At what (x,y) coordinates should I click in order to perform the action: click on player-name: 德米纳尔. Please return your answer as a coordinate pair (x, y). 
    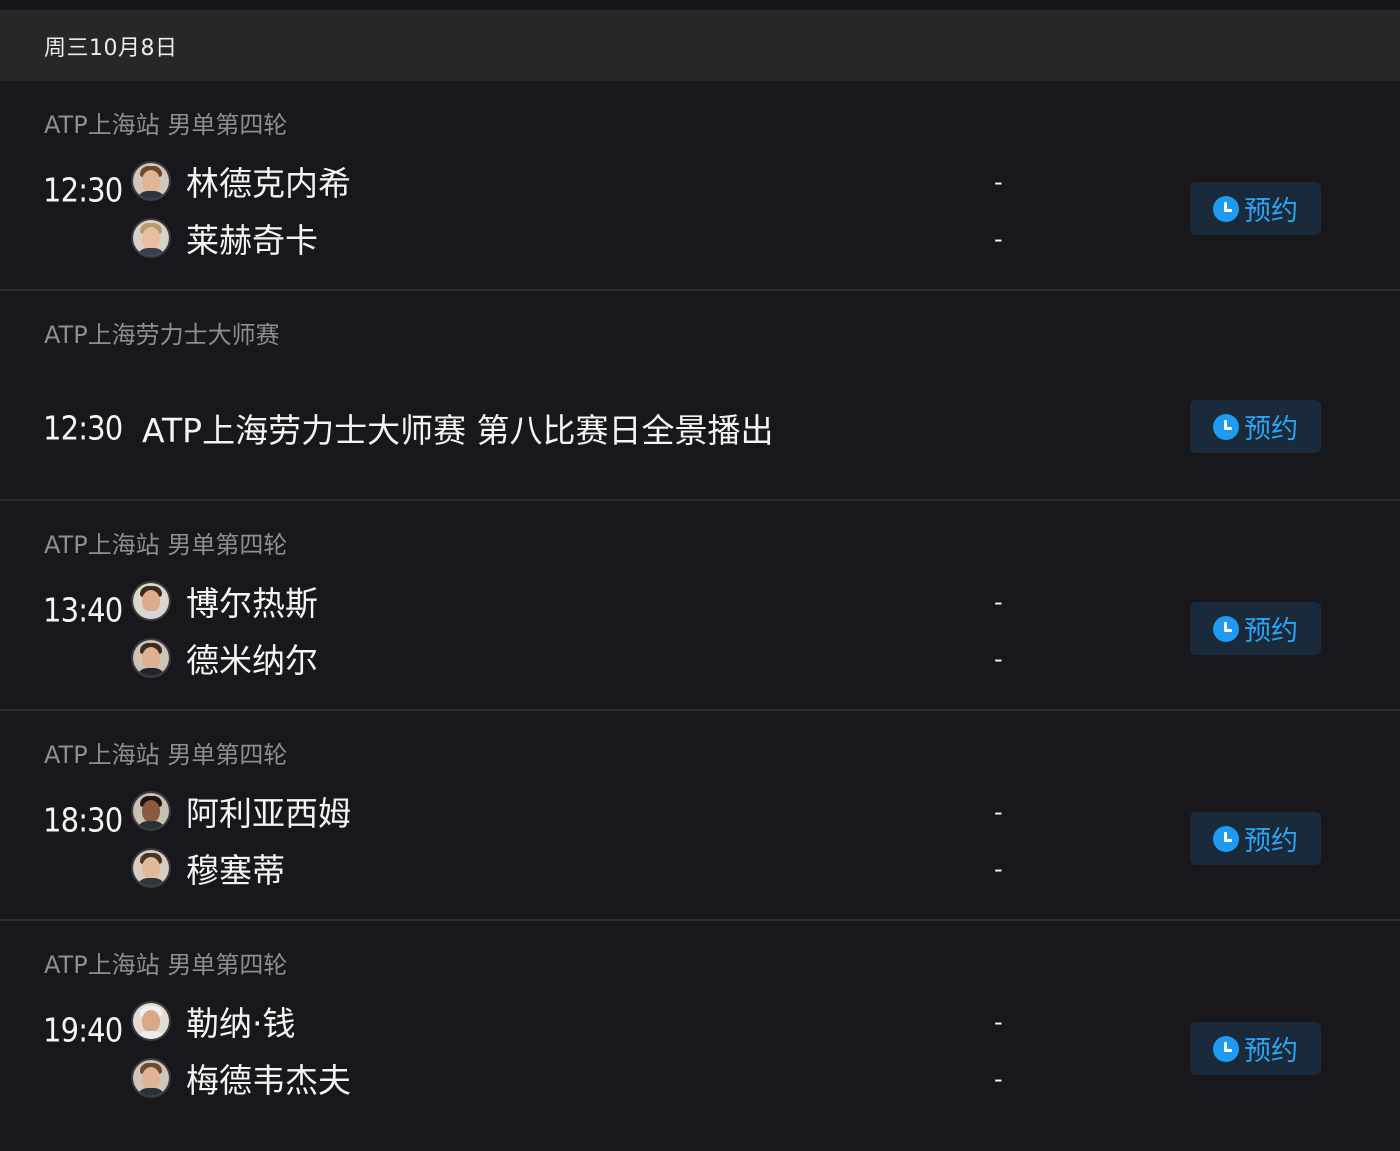
    Looking at the image, I should click on (252, 660).